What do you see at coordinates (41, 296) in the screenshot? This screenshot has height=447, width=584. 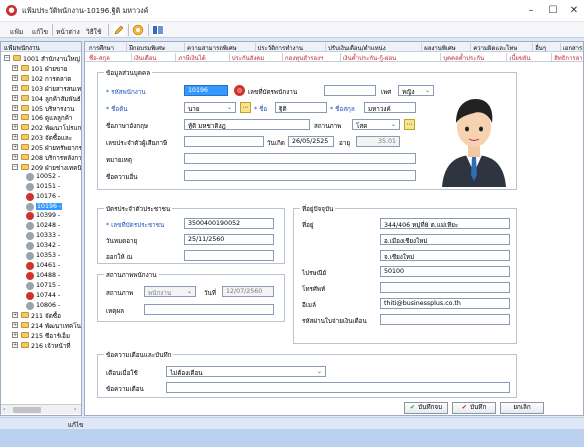 I see `tree-employee-item: 10744 -` at bounding box center [41, 296].